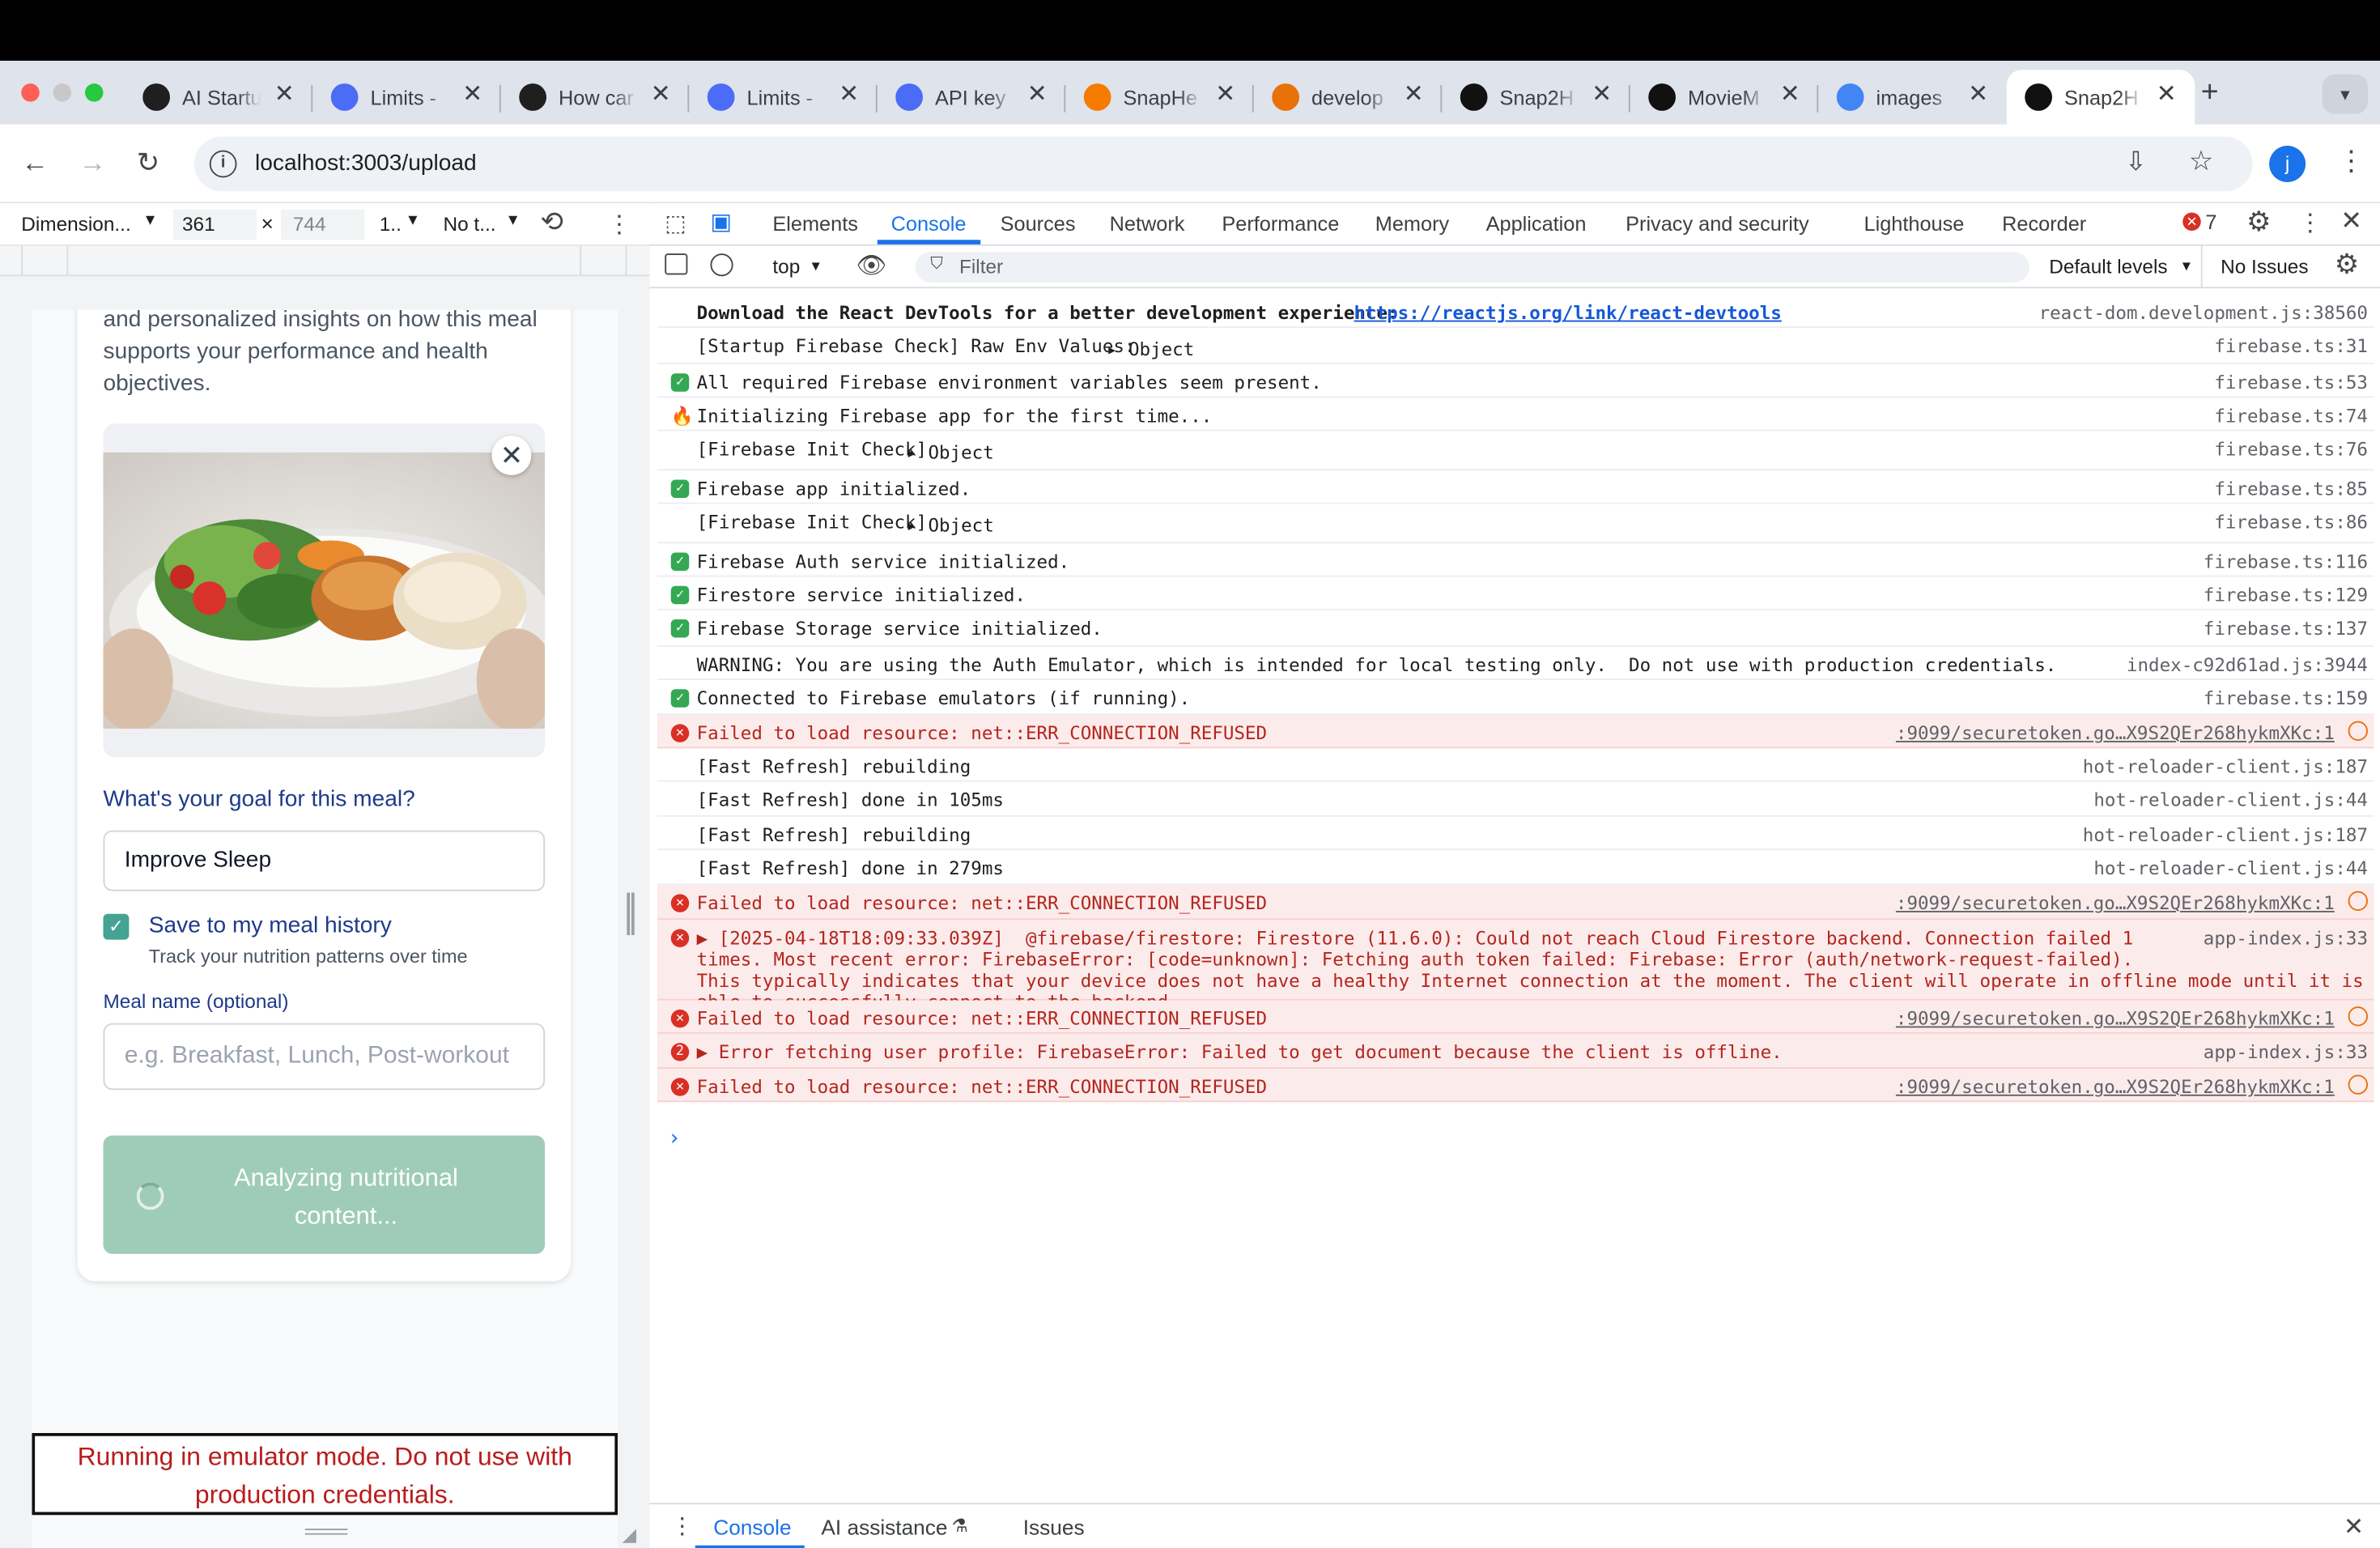 The width and height of the screenshot is (2380, 1548). What do you see at coordinates (1536, 97) in the screenshot?
I see `browser-tab: Snap2H ✕` at bounding box center [1536, 97].